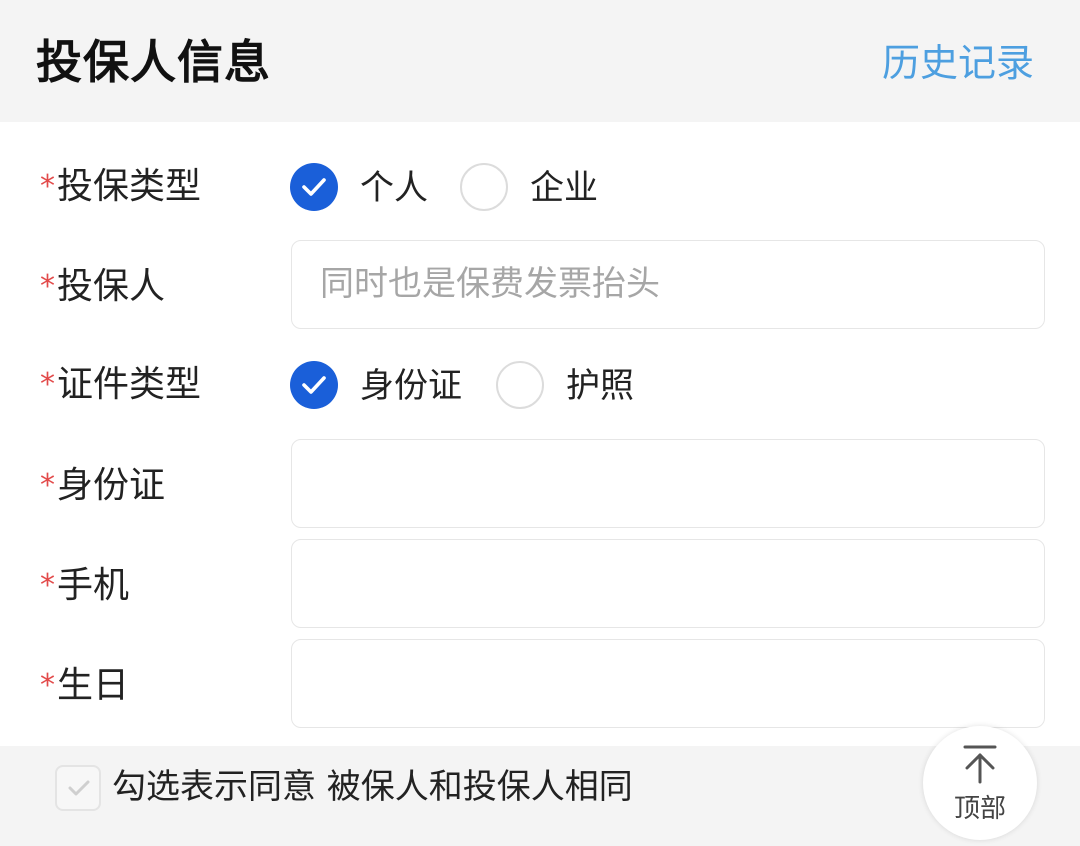  I want to click on phone-input, so click(670, 583).